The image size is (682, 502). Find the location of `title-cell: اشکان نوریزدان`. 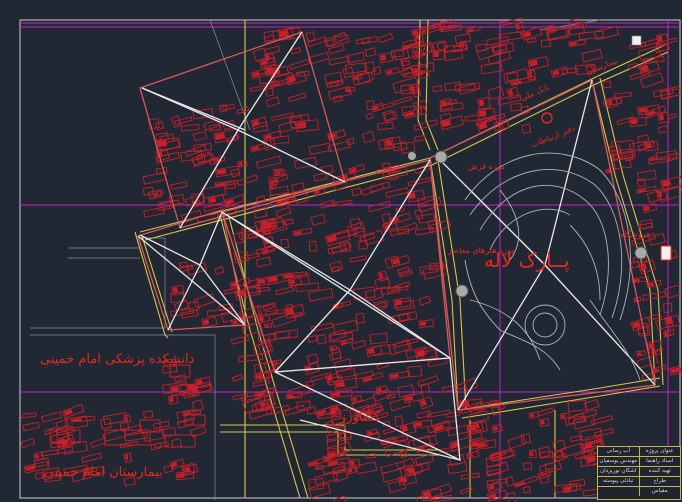

title-cell: اشکان نوریزدان is located at coordinates (618, 471).